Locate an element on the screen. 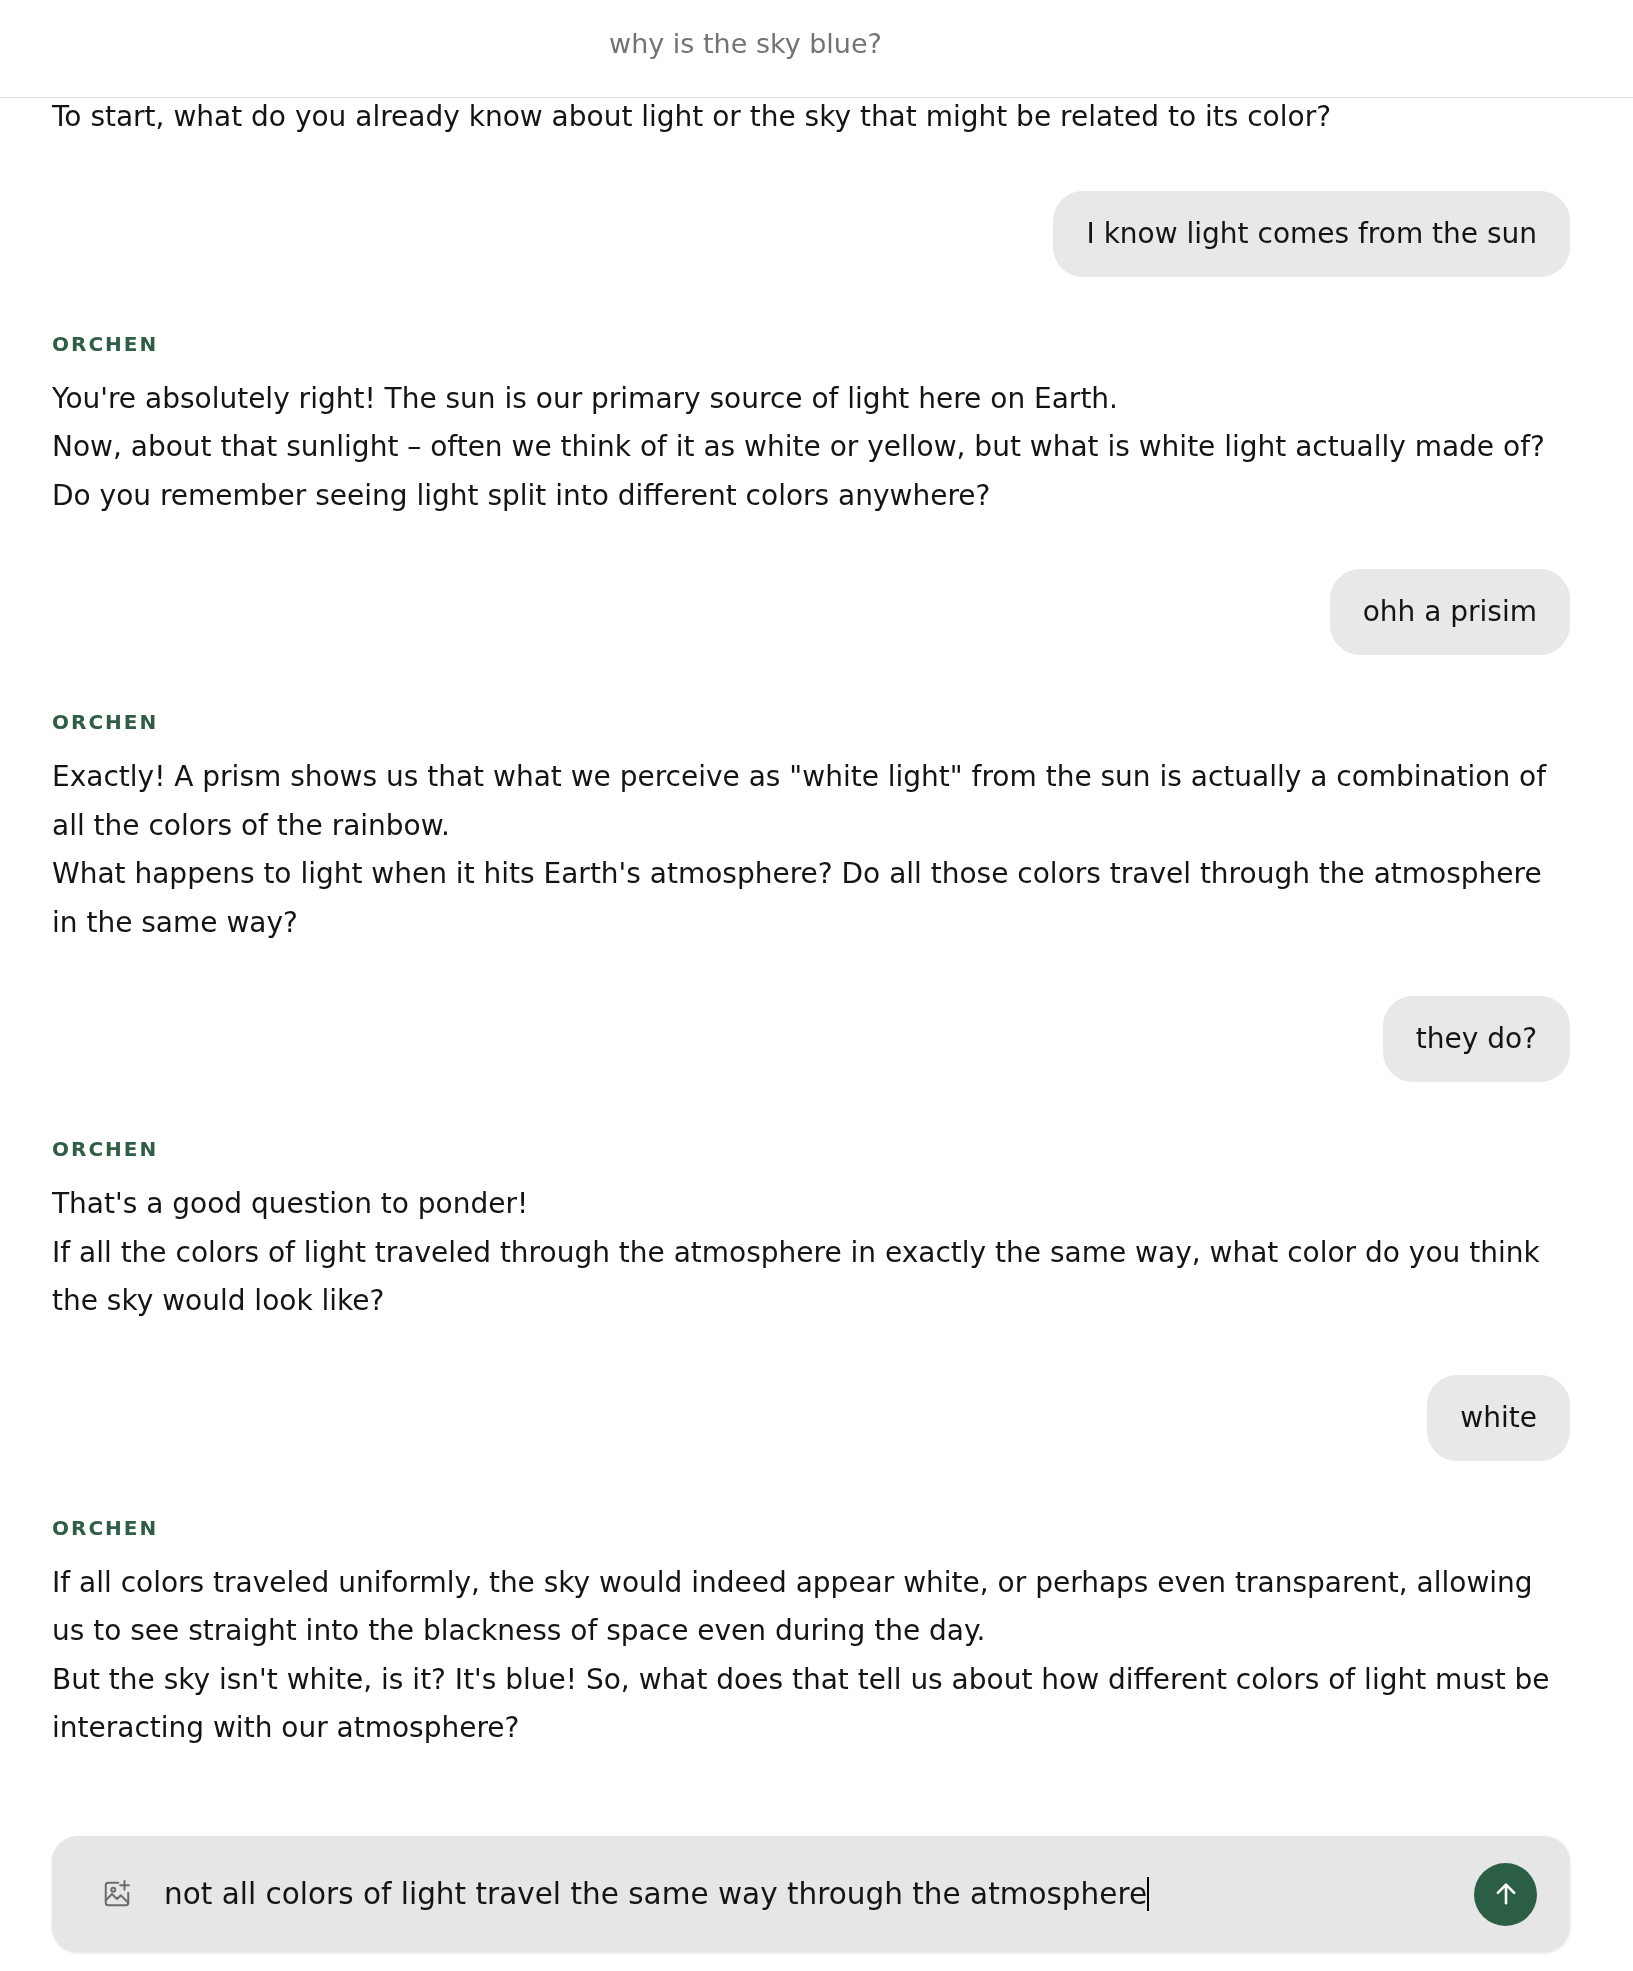  message-paragraph: To start, what do you already know about light or the sky that might be related to its color? is located at coordinates (692, 117).